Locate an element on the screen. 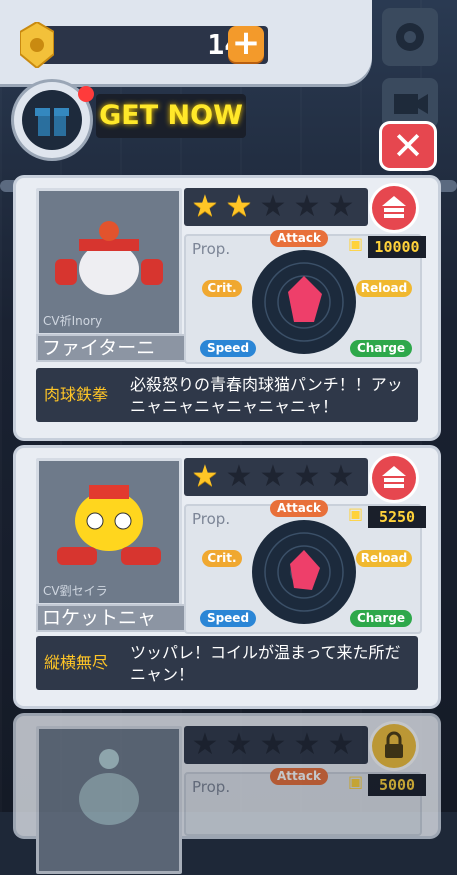  unlock-button is located at coordinates (394, 746).